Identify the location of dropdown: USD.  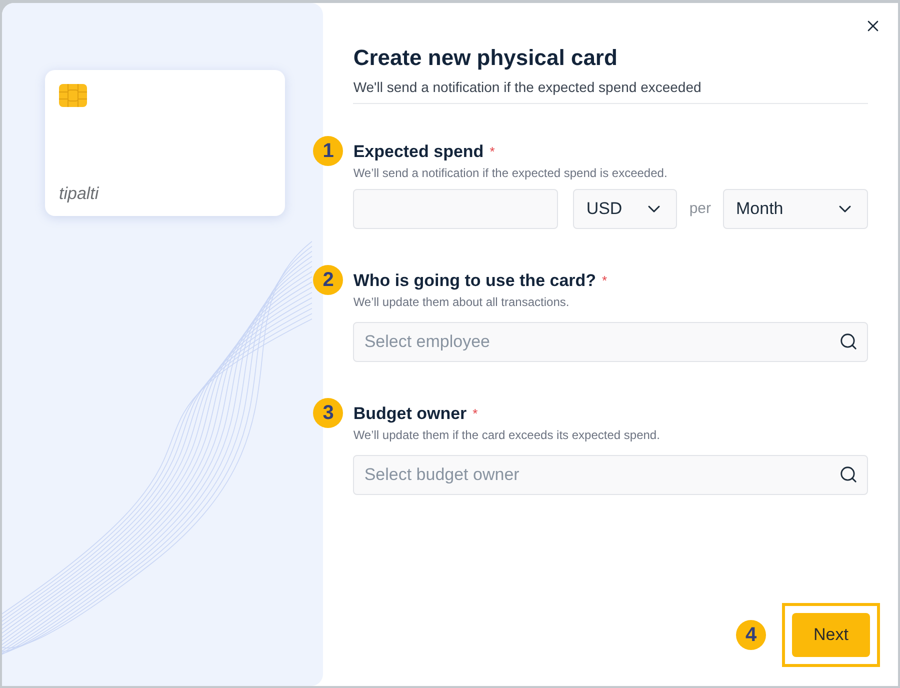
(625, 209).